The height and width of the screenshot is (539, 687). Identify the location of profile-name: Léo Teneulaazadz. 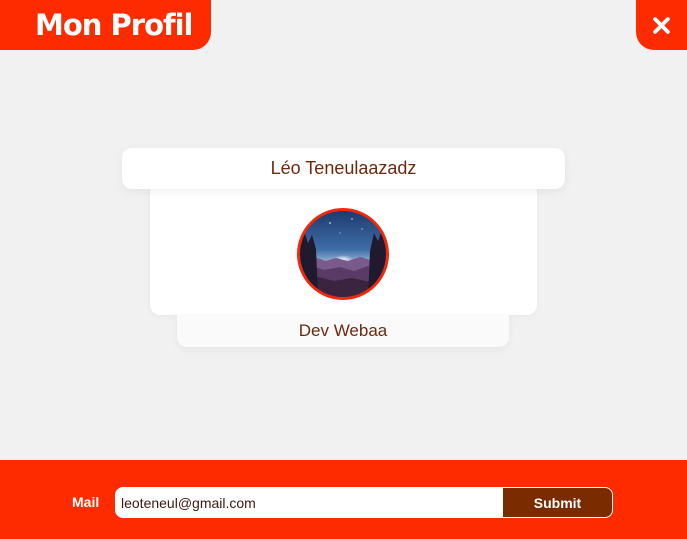
(343, 168).